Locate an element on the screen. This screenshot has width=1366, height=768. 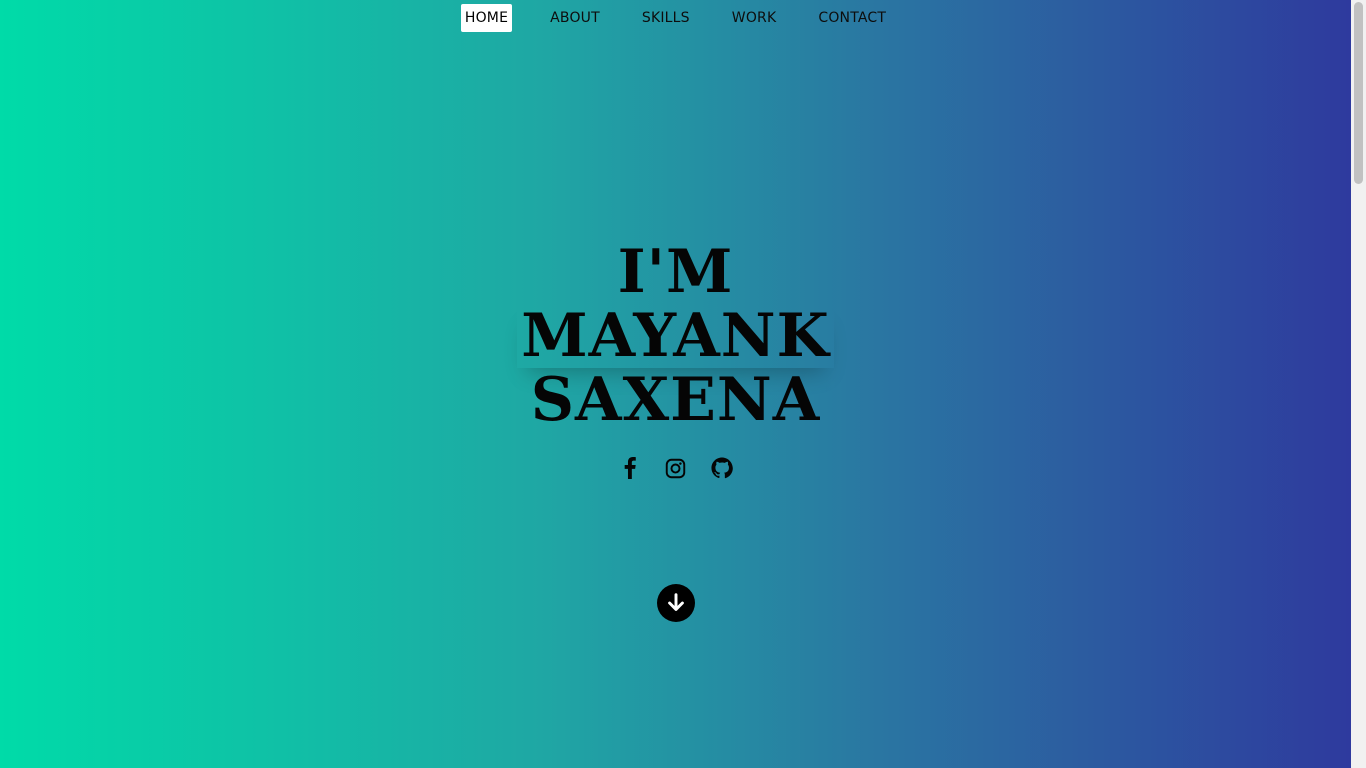
nav-home: HOME is located at coordinates (486, 18).